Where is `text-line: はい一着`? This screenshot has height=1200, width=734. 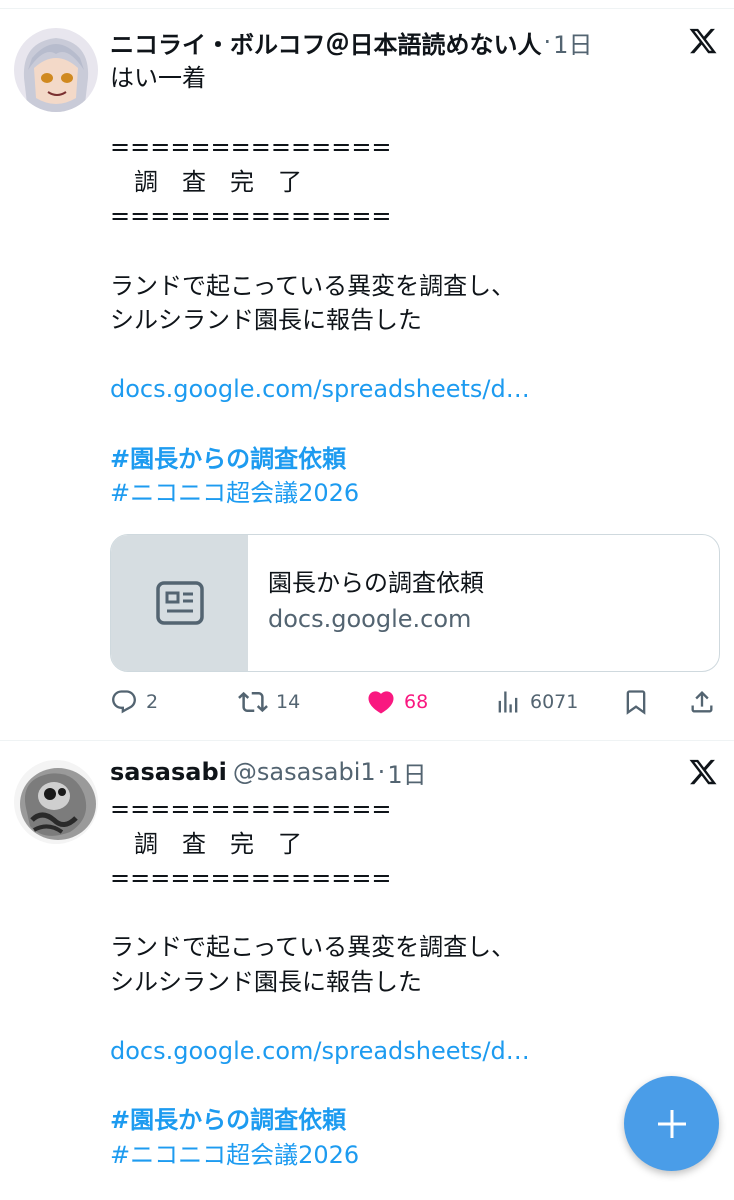
text-line: はい一着 is located at coordinates (158, 78).